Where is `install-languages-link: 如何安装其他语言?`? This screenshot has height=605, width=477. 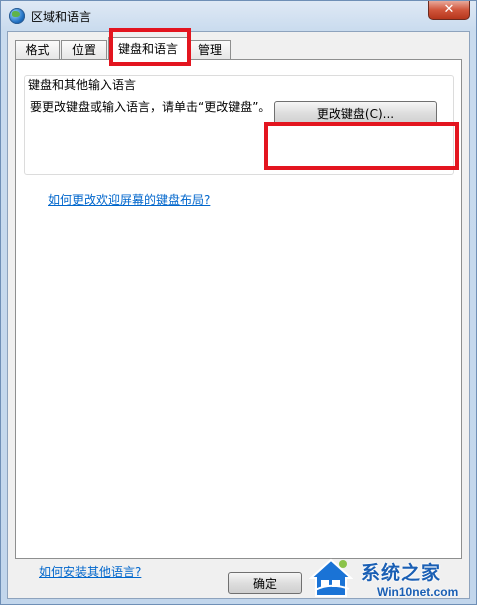 install-languages-link: 如何安装其他语言? is located at coordinates (90, 571).